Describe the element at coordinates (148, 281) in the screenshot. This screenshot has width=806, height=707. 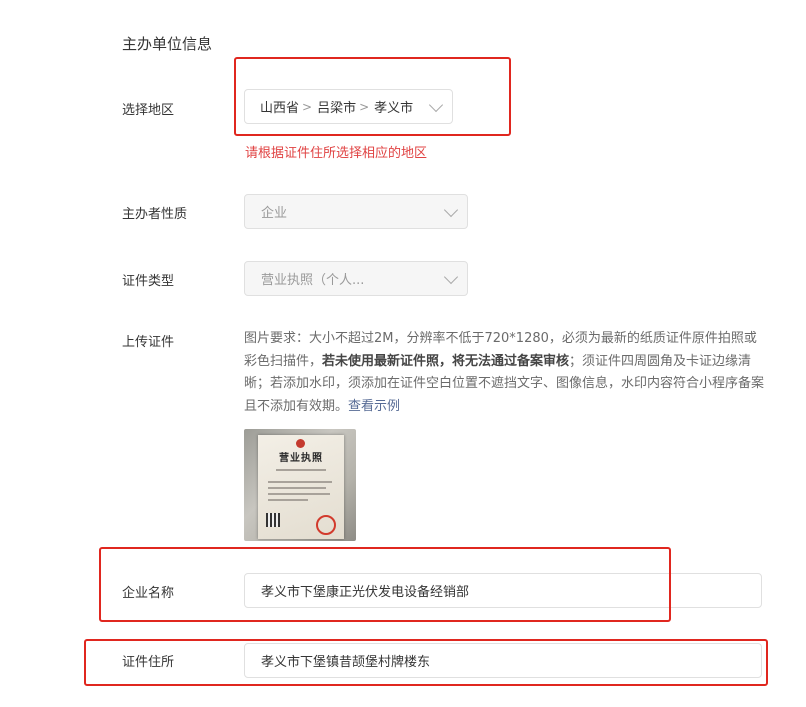
I see `cert-type-label: 证件类型` at that location.